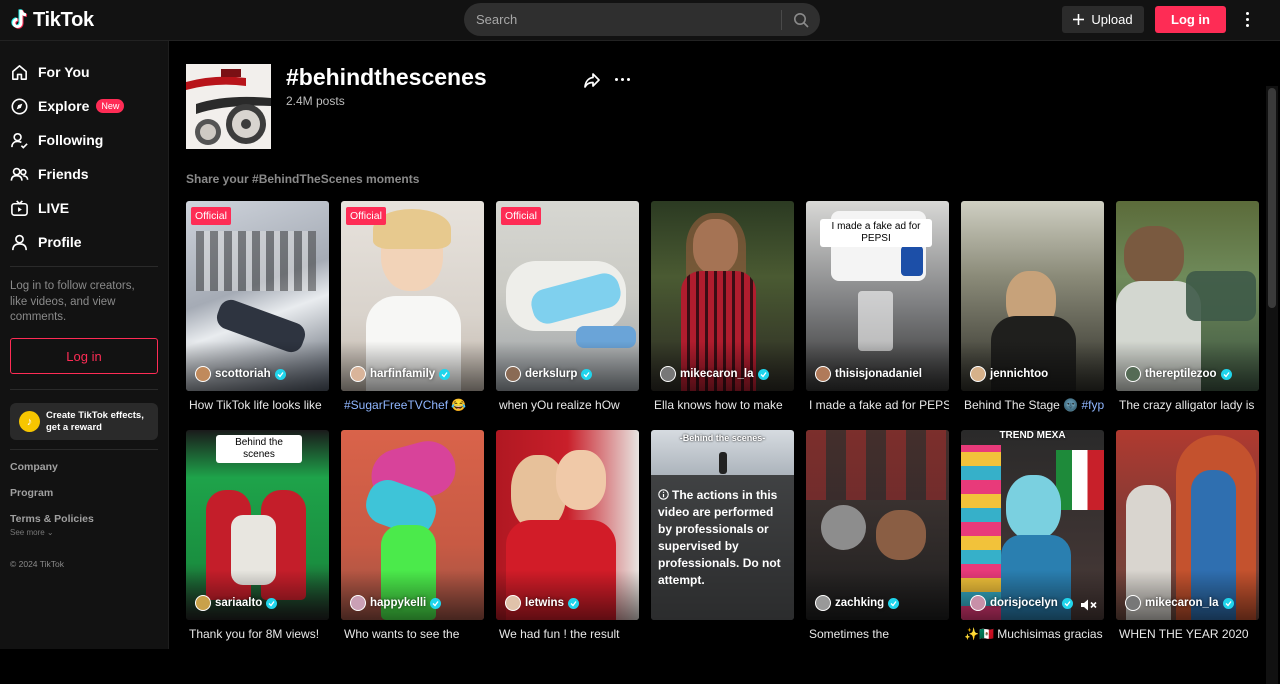 The image size is (1280, 684). What do you see at coordinates (52, 20) in the screenshot?
I see `tiktok-logo: TikTok` at bounding box center [52, 20].